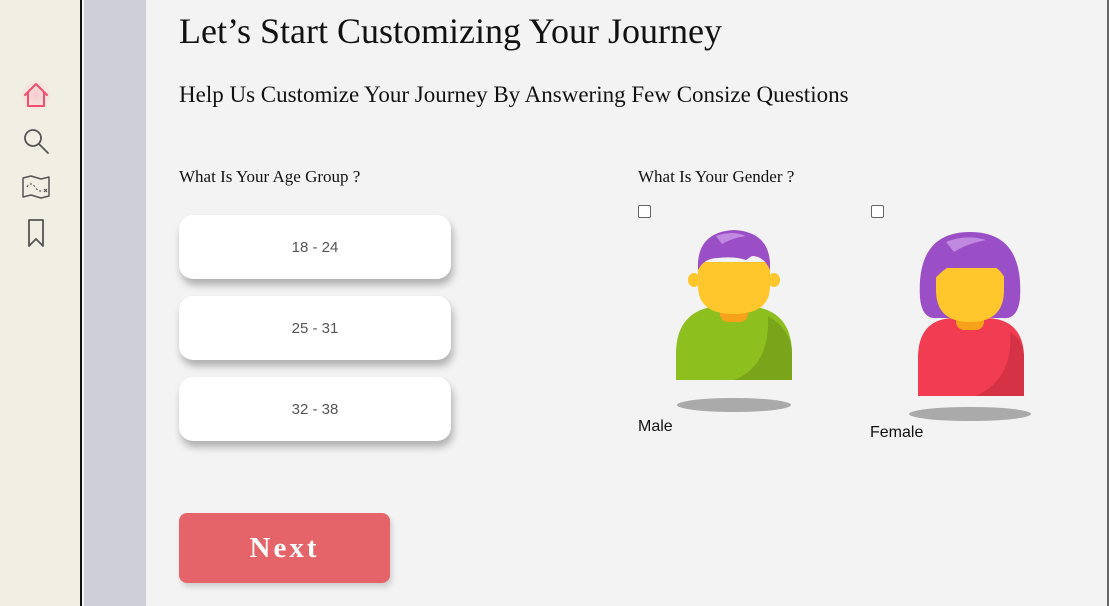 The height and width of the screenshot is (606, 1109). Describe the element at coordinates (734, 321) in the screenshot. I see `male-avatar-icon` at that location.